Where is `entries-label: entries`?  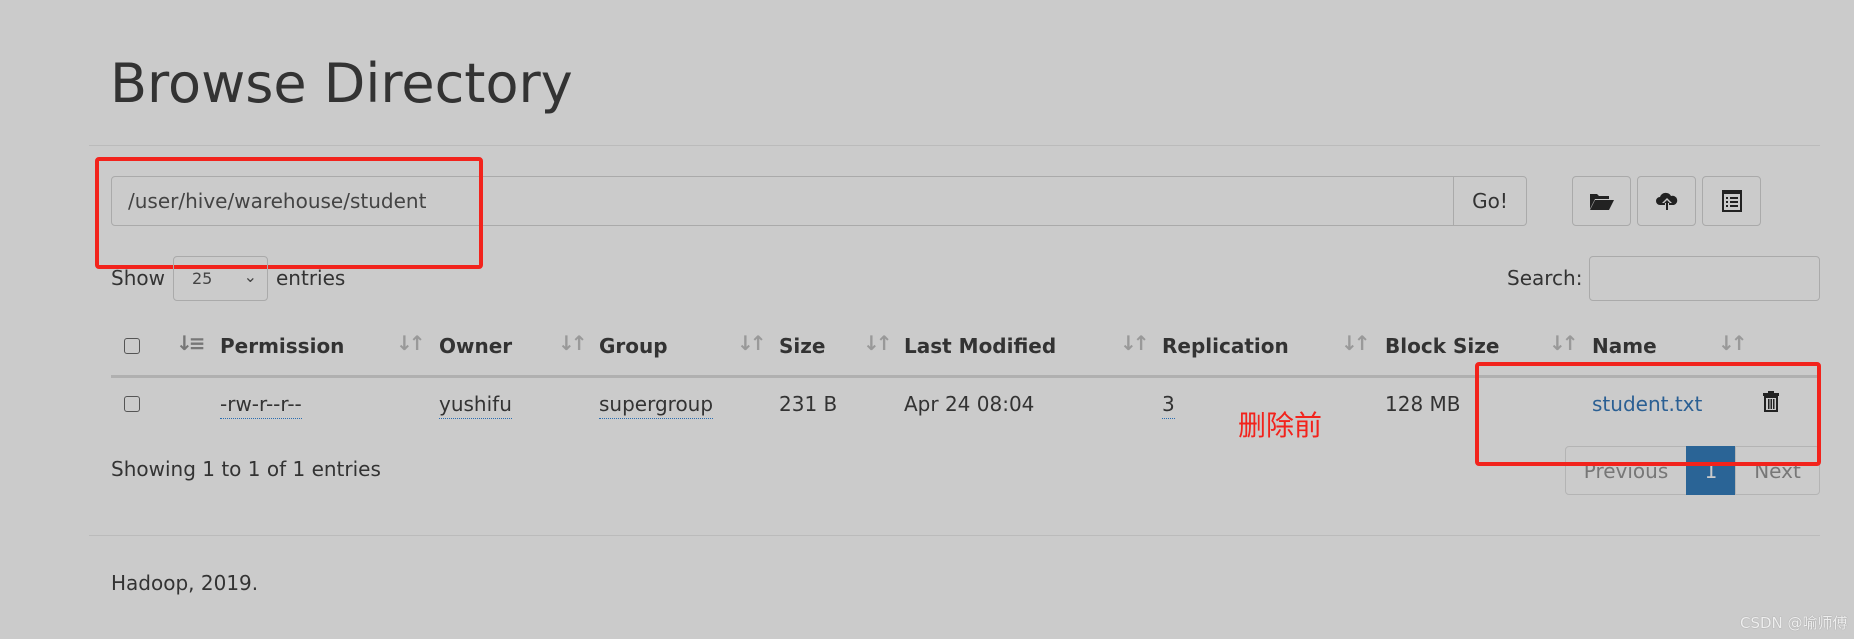
entries-label: entries is located at coordinates (311, 278).